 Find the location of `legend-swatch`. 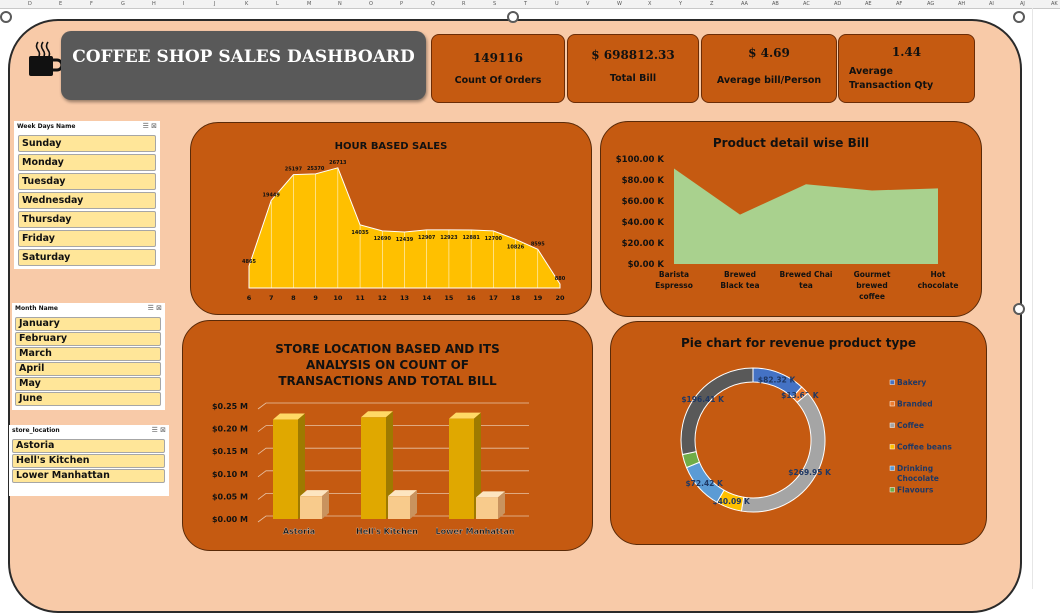

legend-swatch is located at coordinates (892, 425).